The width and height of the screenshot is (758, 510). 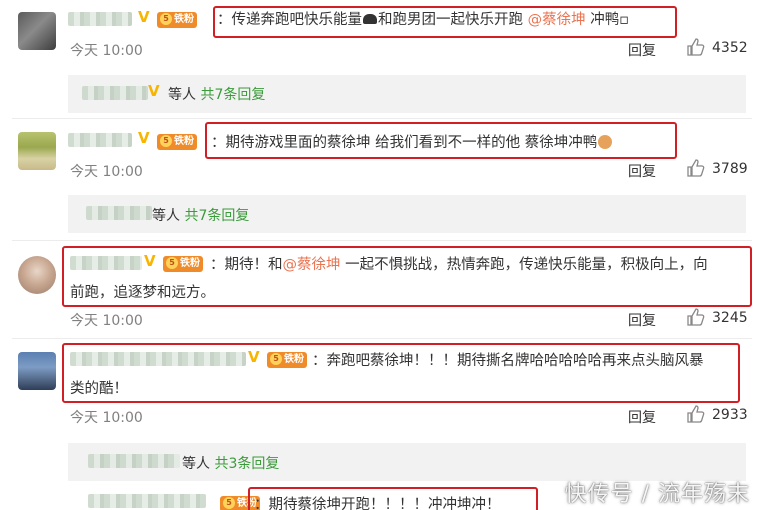 What do you see at coordinates (717, 414) in the screenshot?
I see `like-count: 2933` at bounding box center [717, 414].